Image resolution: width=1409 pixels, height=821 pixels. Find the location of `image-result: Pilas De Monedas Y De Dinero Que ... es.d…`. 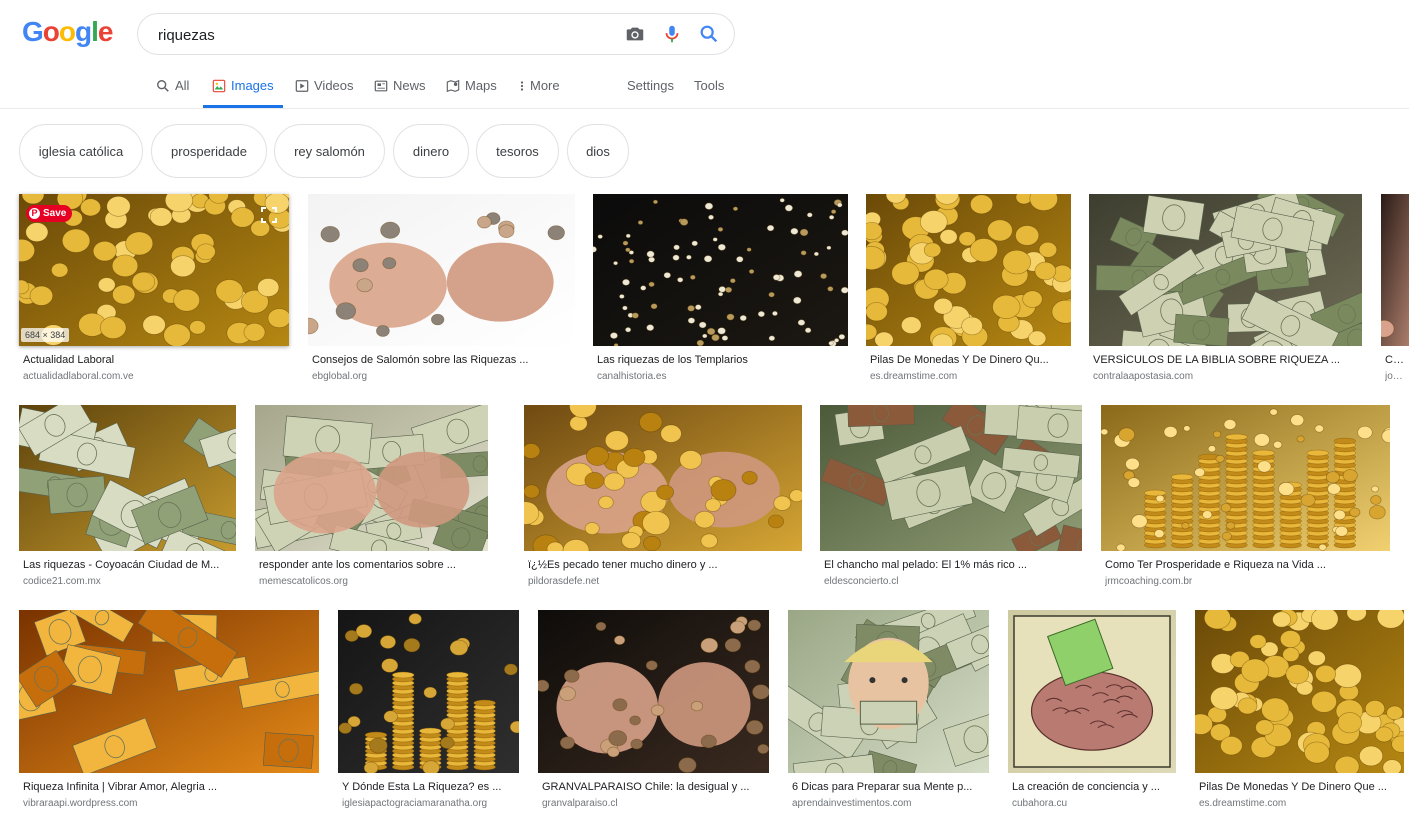

image-result: Pilas De Monedas Y De Dinero Que ... es.d… is located at coordinates (1299, 711).